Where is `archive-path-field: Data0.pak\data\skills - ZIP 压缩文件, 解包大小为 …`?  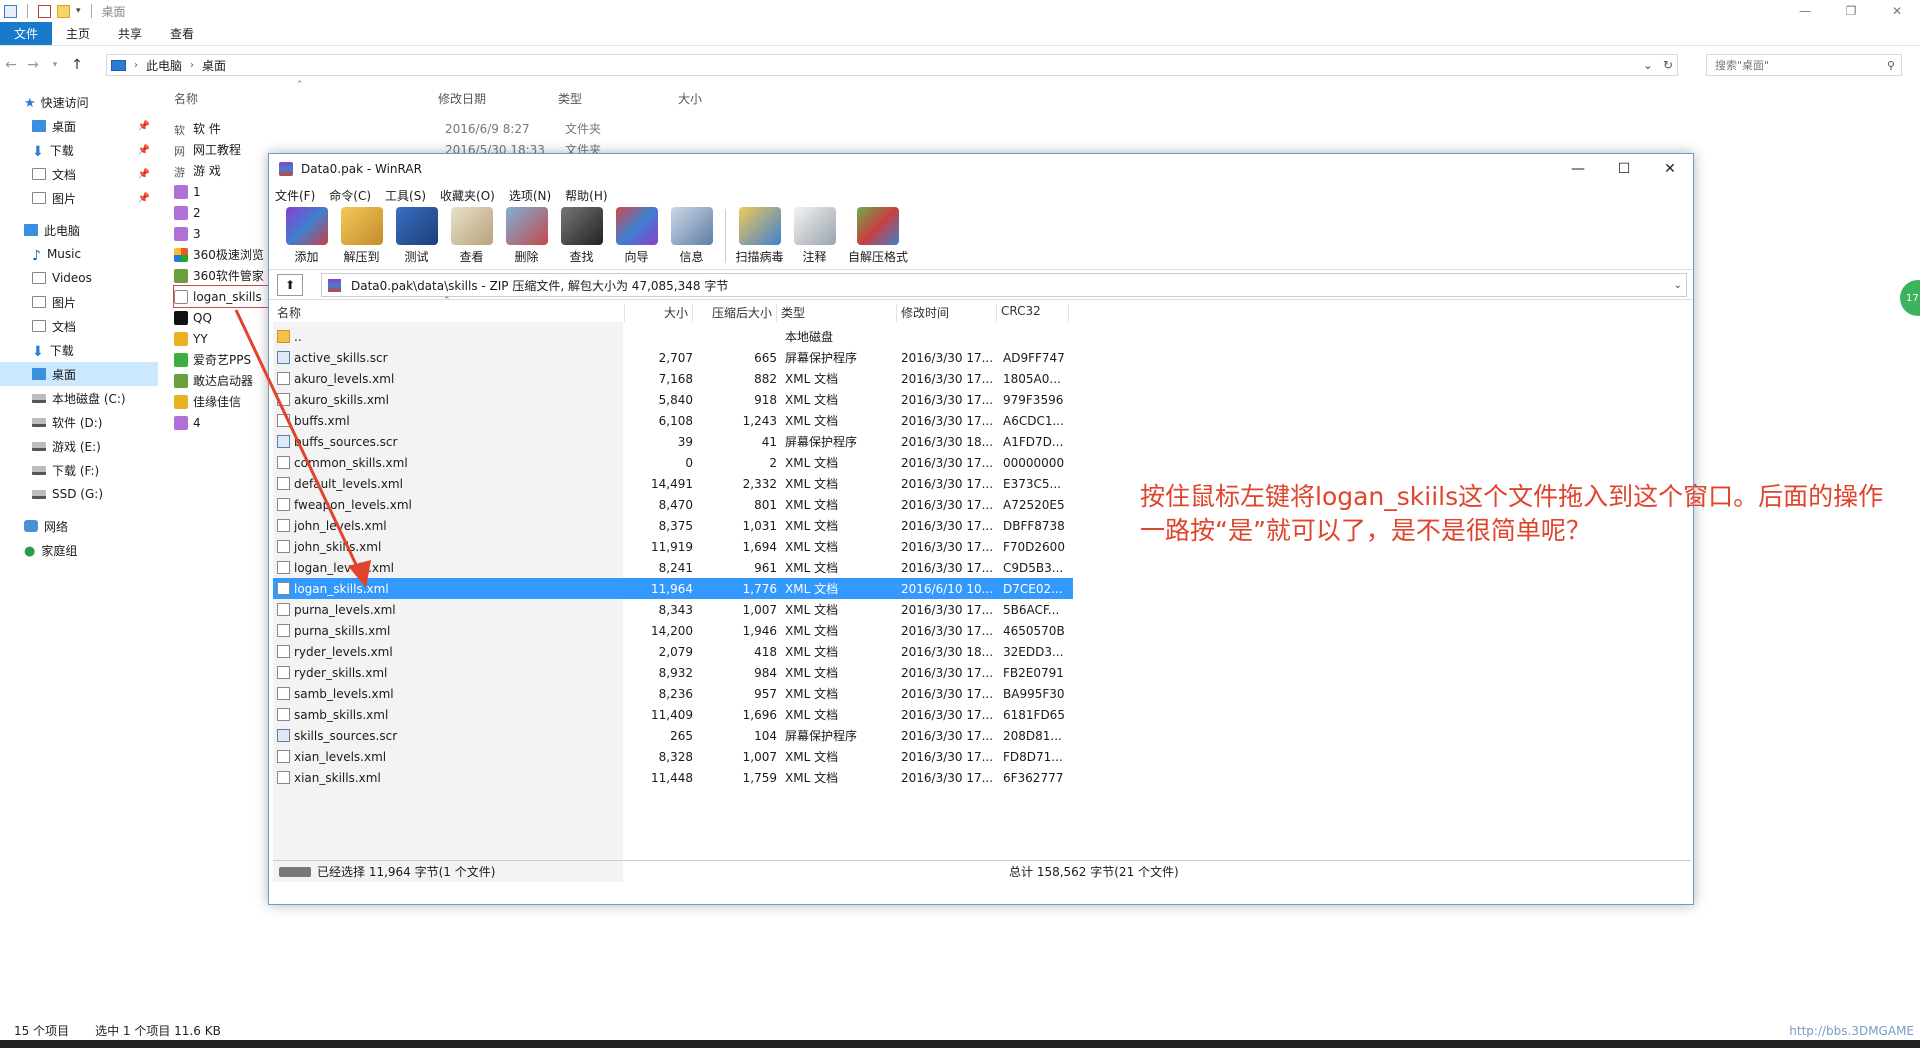
archive-path-field: Data0.pak\data\skills - ZIP 压缩文件, 解包大小为 … is located at coordinates (1004, 285).